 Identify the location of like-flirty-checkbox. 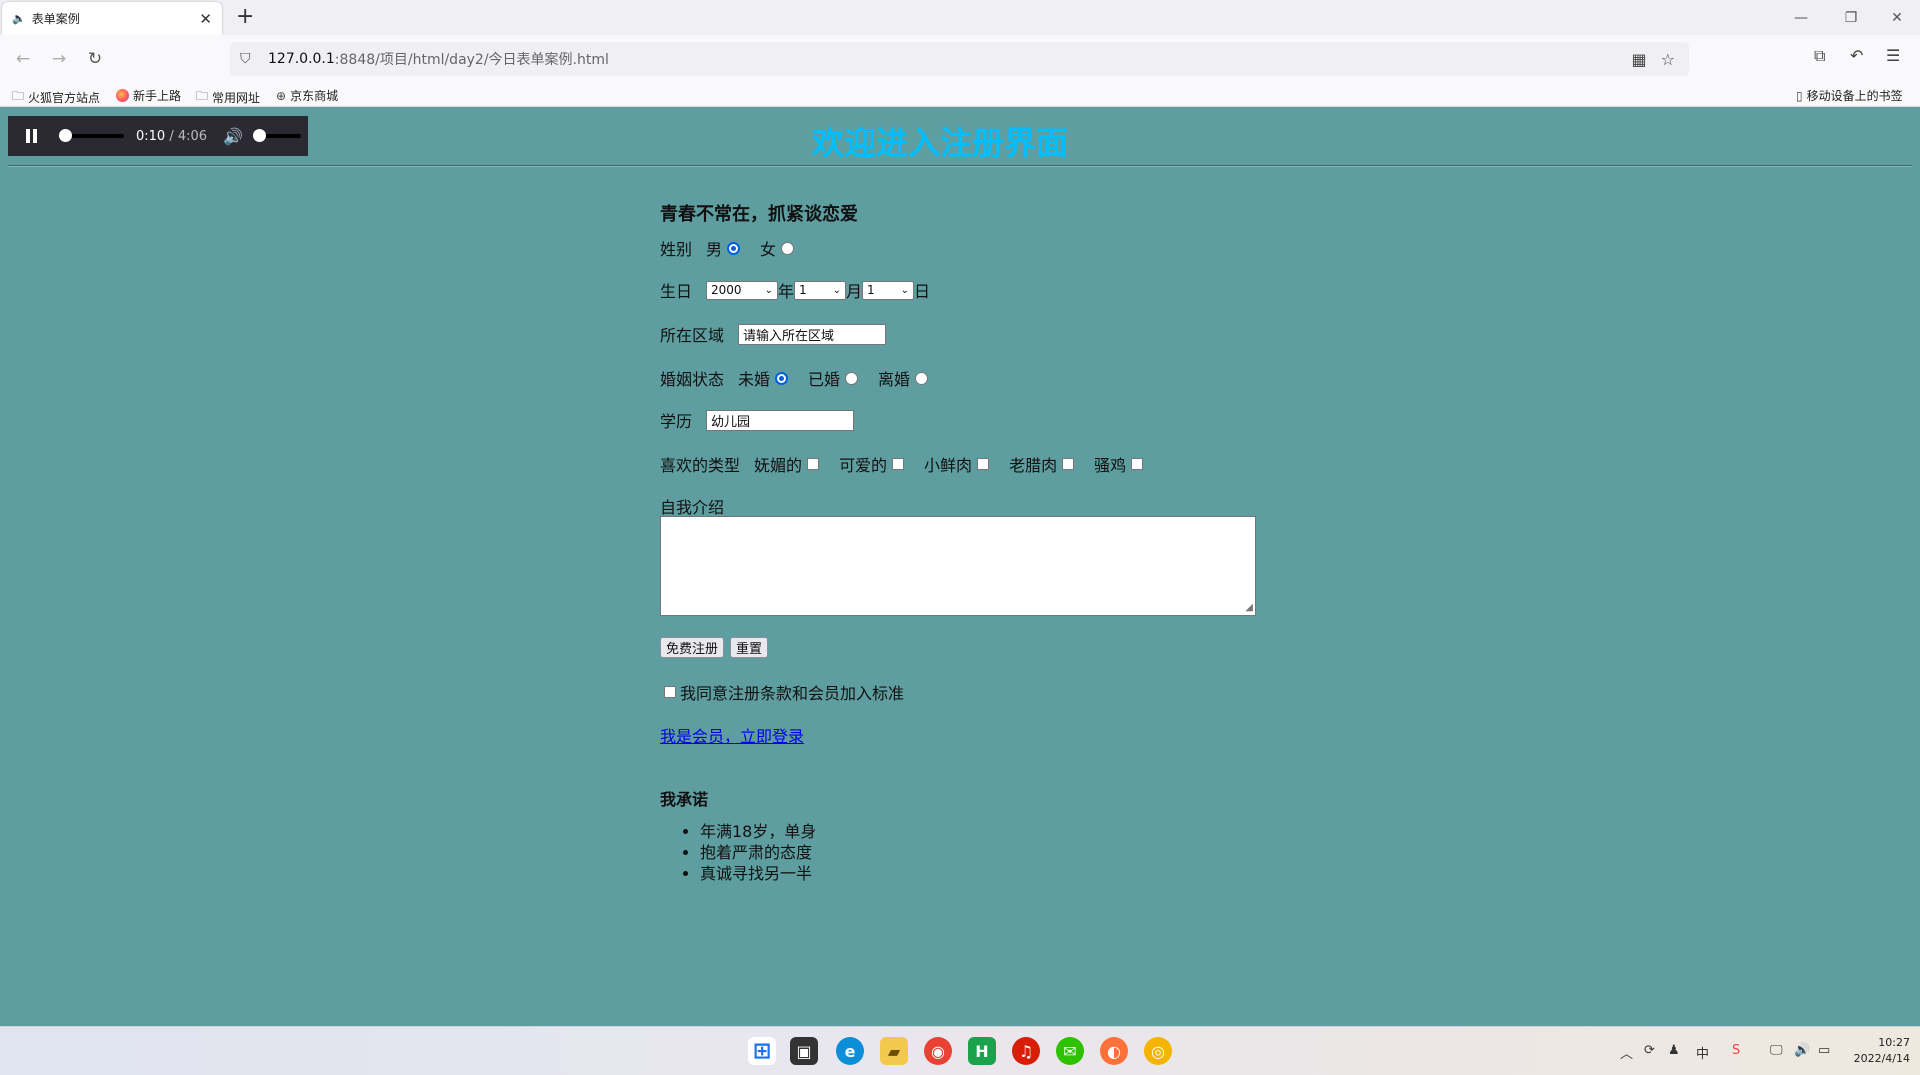
(1137, 464).